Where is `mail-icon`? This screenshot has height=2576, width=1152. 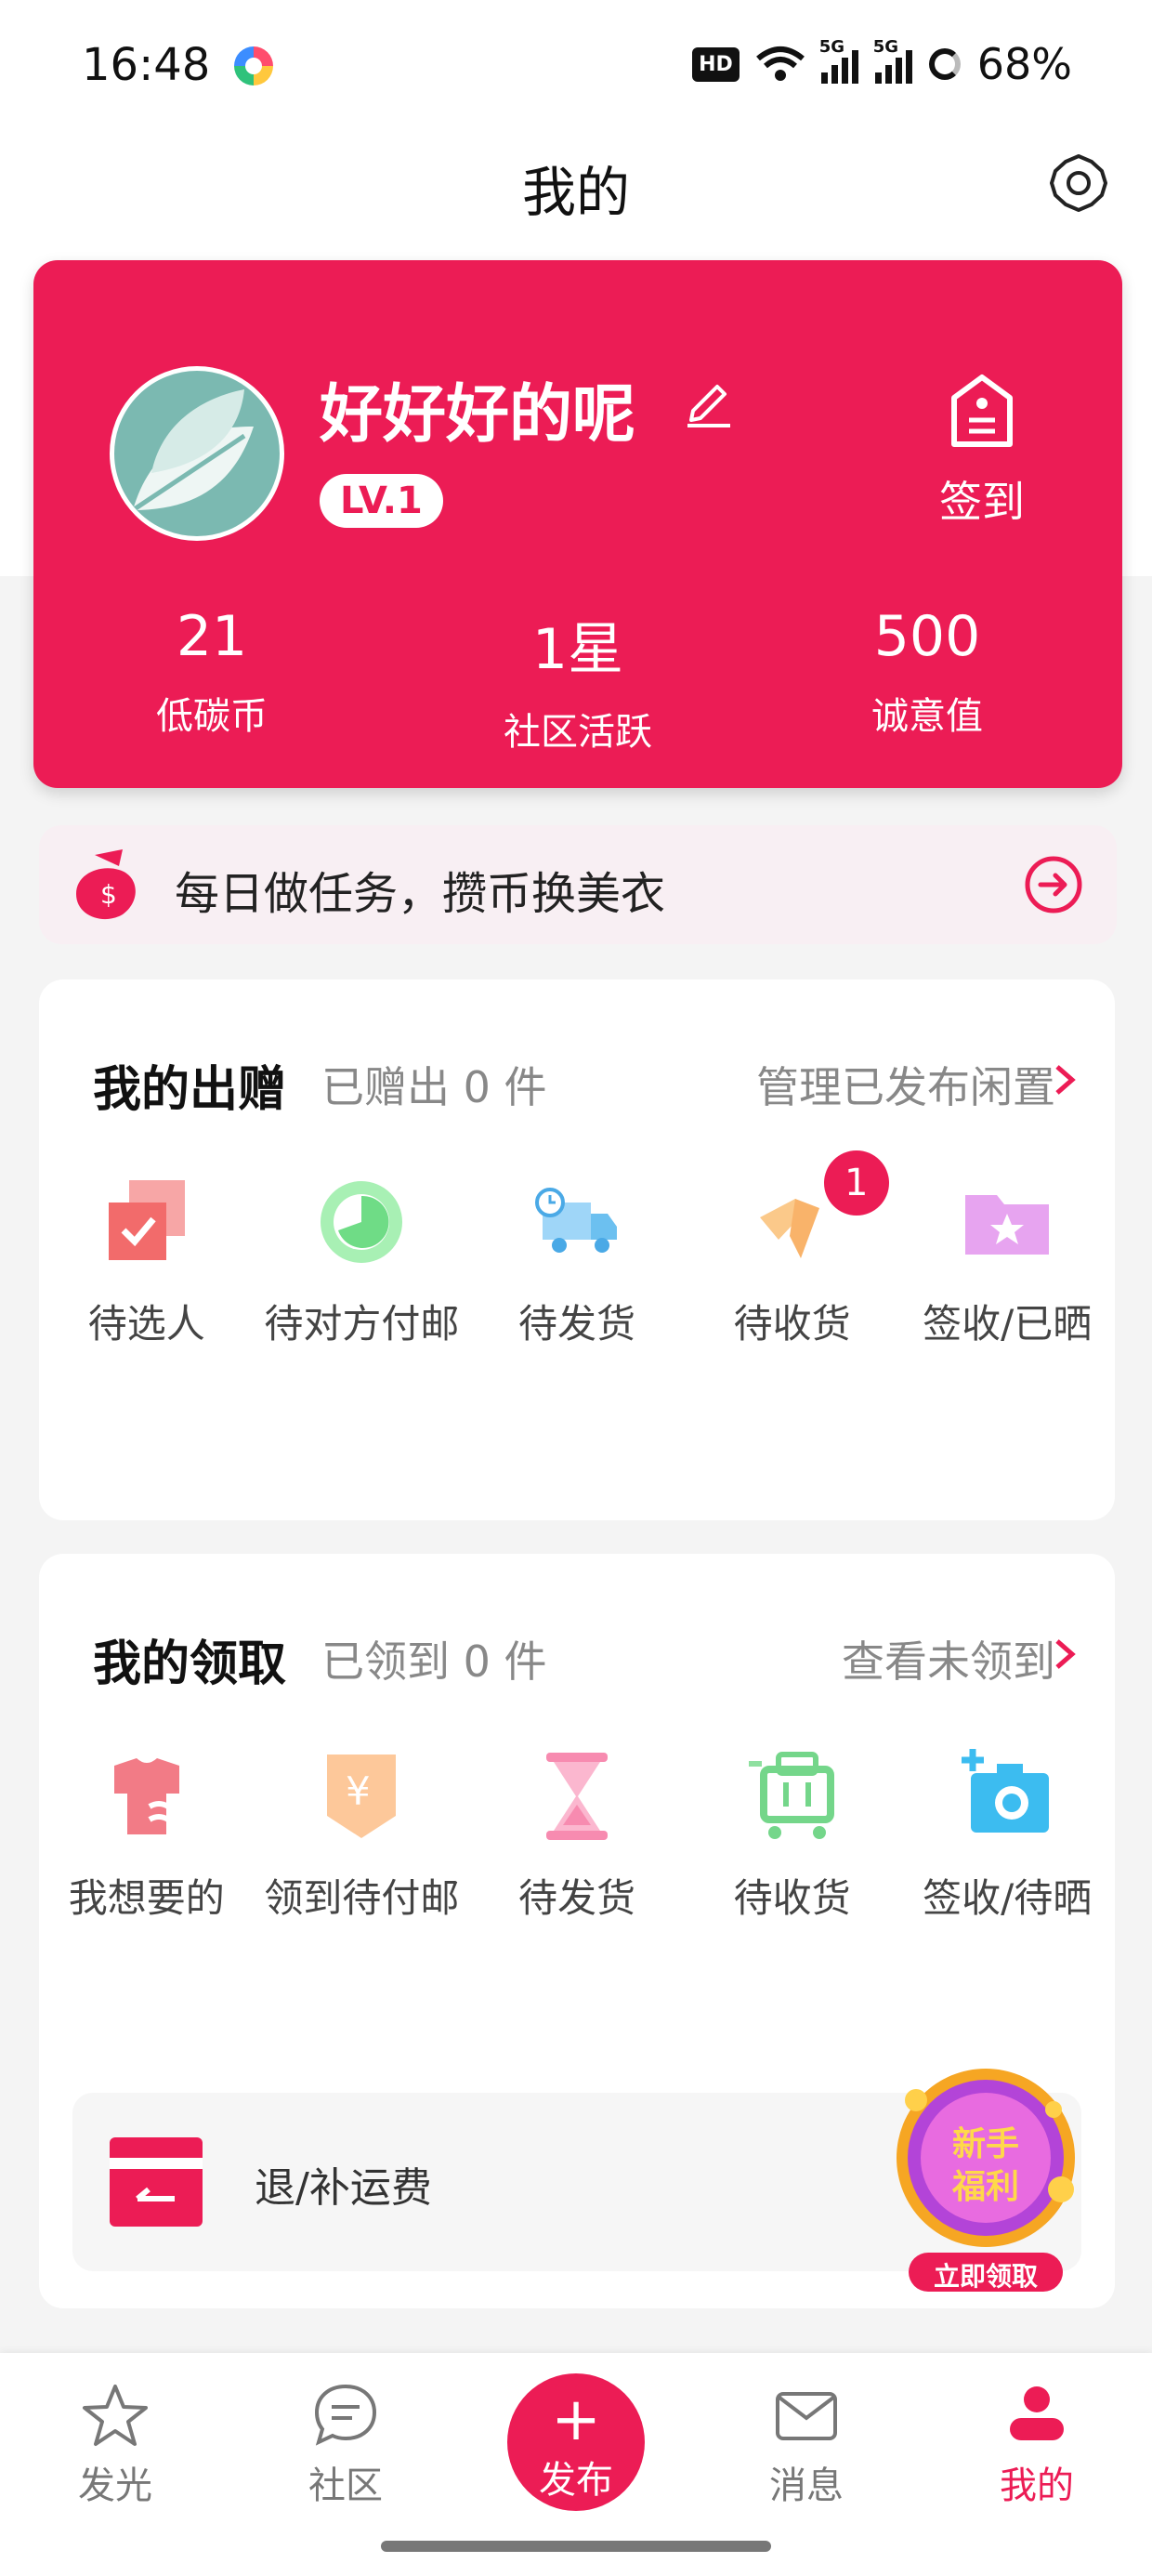
mail-icon is located at coordinates (806, 2416).